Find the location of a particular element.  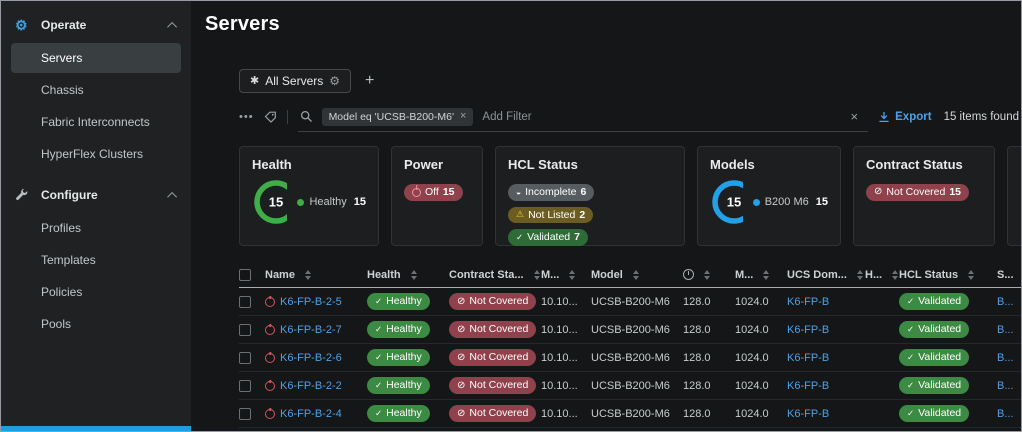

hcl-status-card: HCL Status ◒ Incomplete 6 ⚠ Not Listed 2 is located at coordinates (590, 196).